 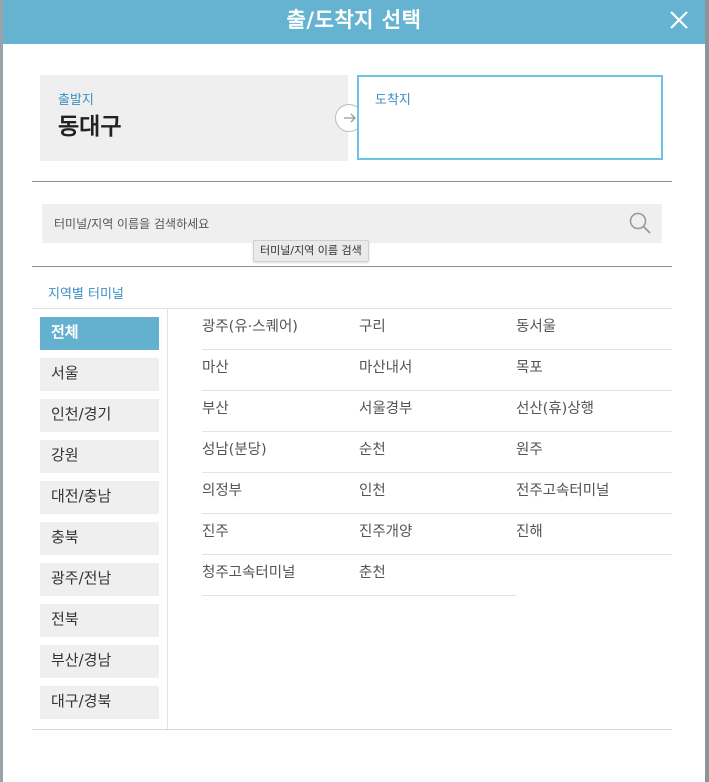 I want to click on terminal-item: 진해, so click(x=594, y=534).